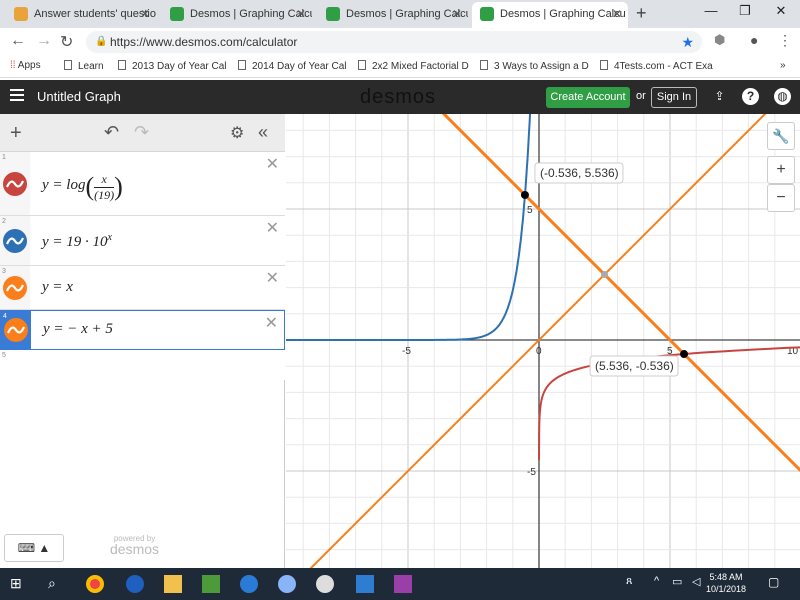 The width and height of the screenshot is (800, 600). Describe the element at coordinates (25, 65) in the screenshot. I see `bookmark-apps: ⁞⁞ Apps` at that location.